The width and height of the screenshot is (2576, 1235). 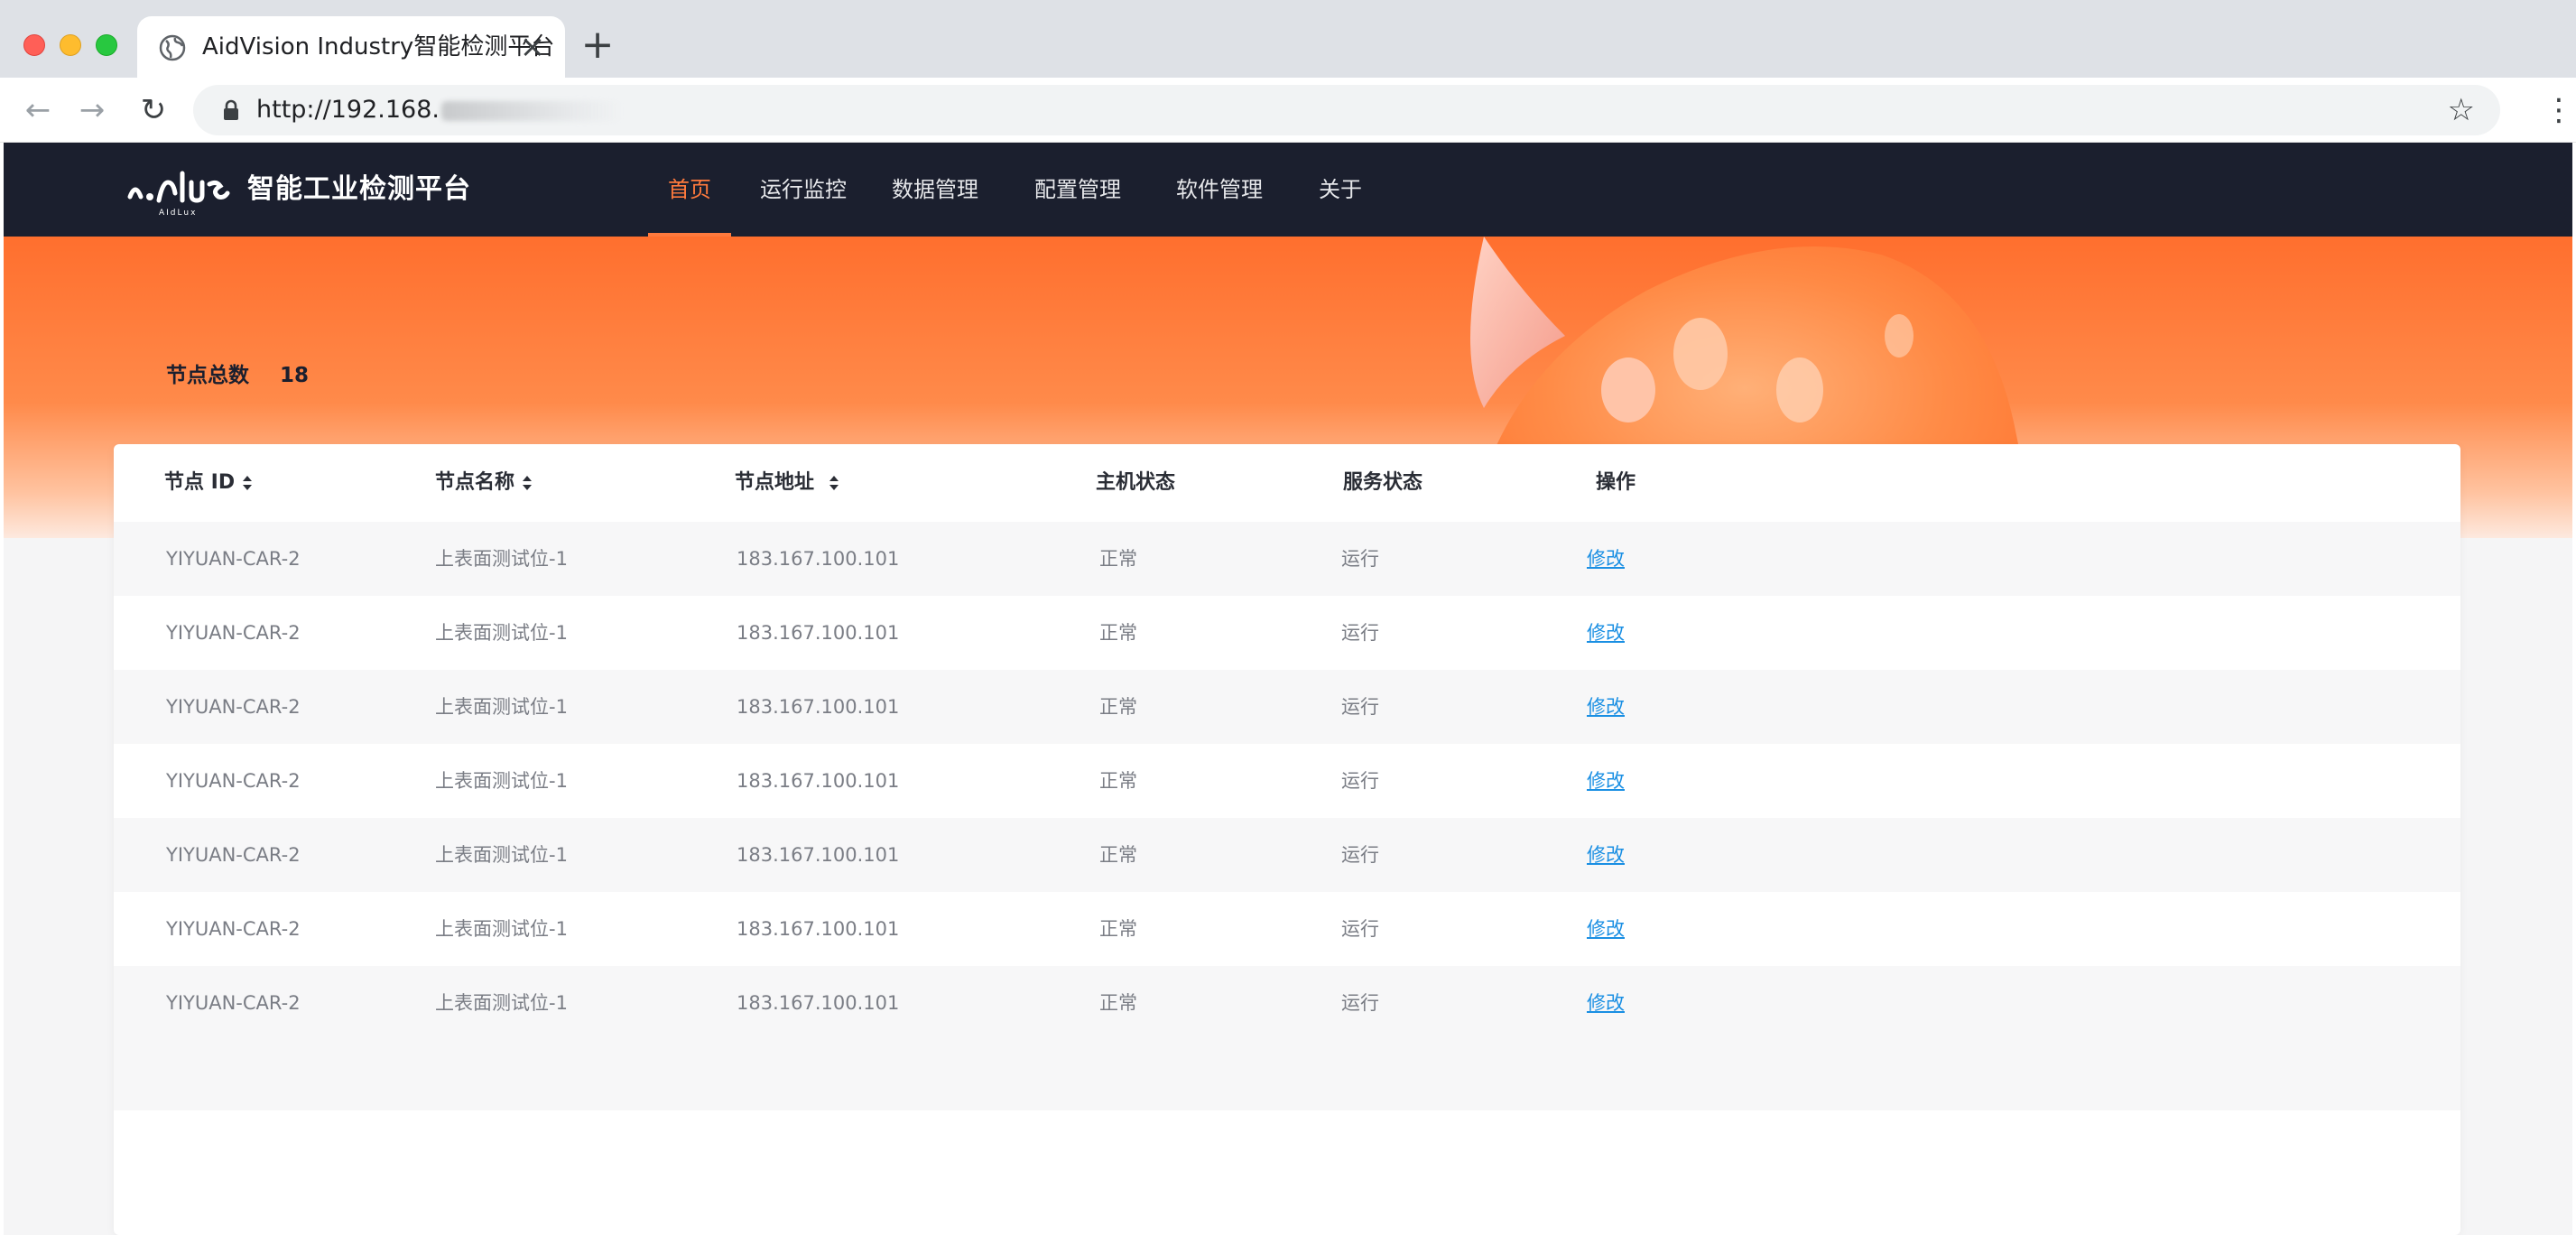 I want to click on reload-icon: ↻, so click(x=153, y=110).